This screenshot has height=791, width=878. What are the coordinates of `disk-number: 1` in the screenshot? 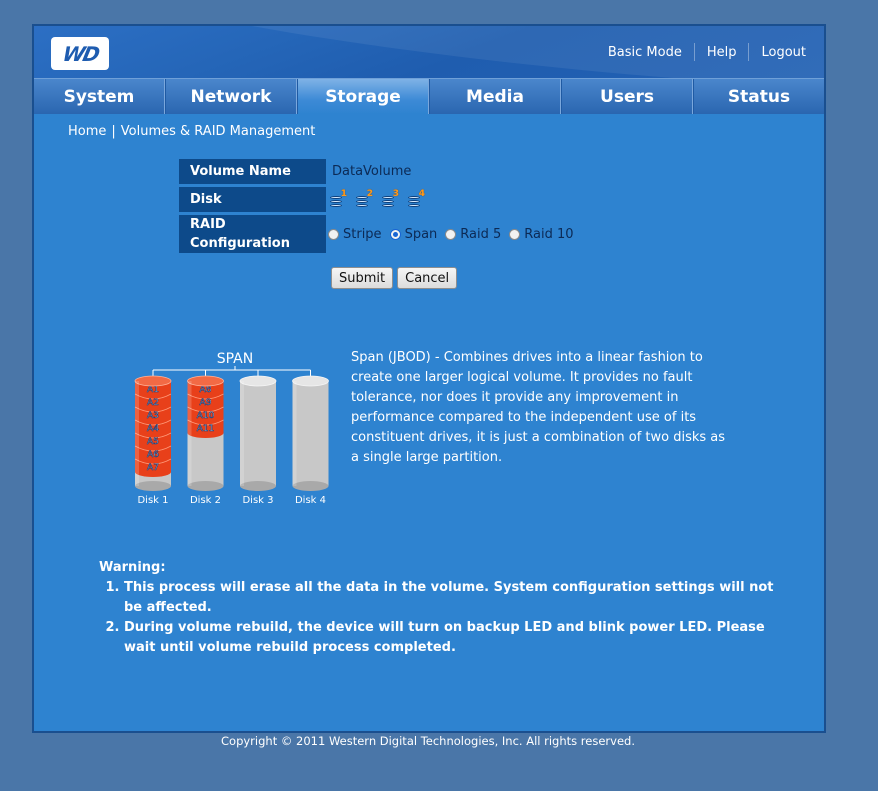 It's located at (343, 194).